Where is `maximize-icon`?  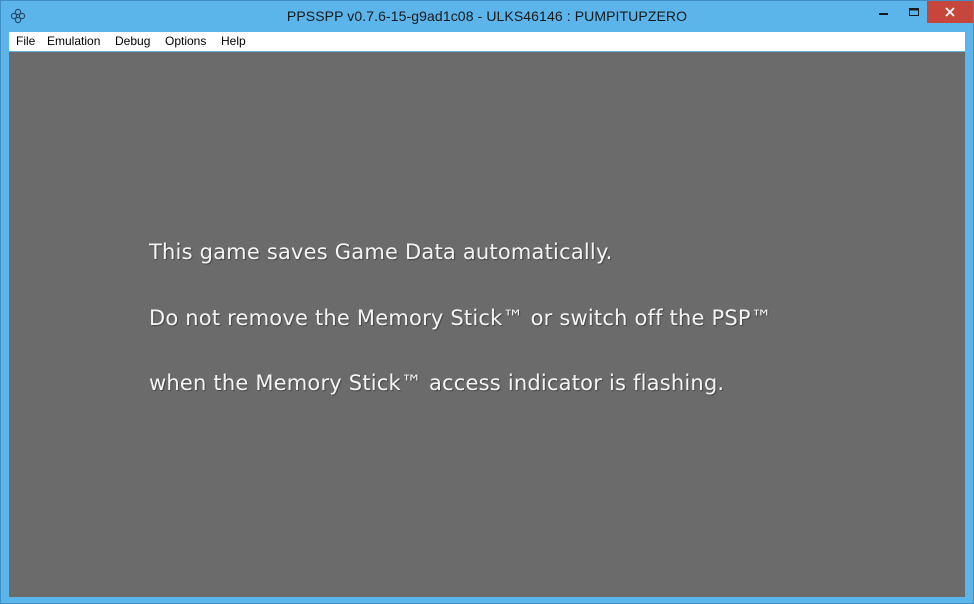 maximize-icon is located at coordinates (914, 12).